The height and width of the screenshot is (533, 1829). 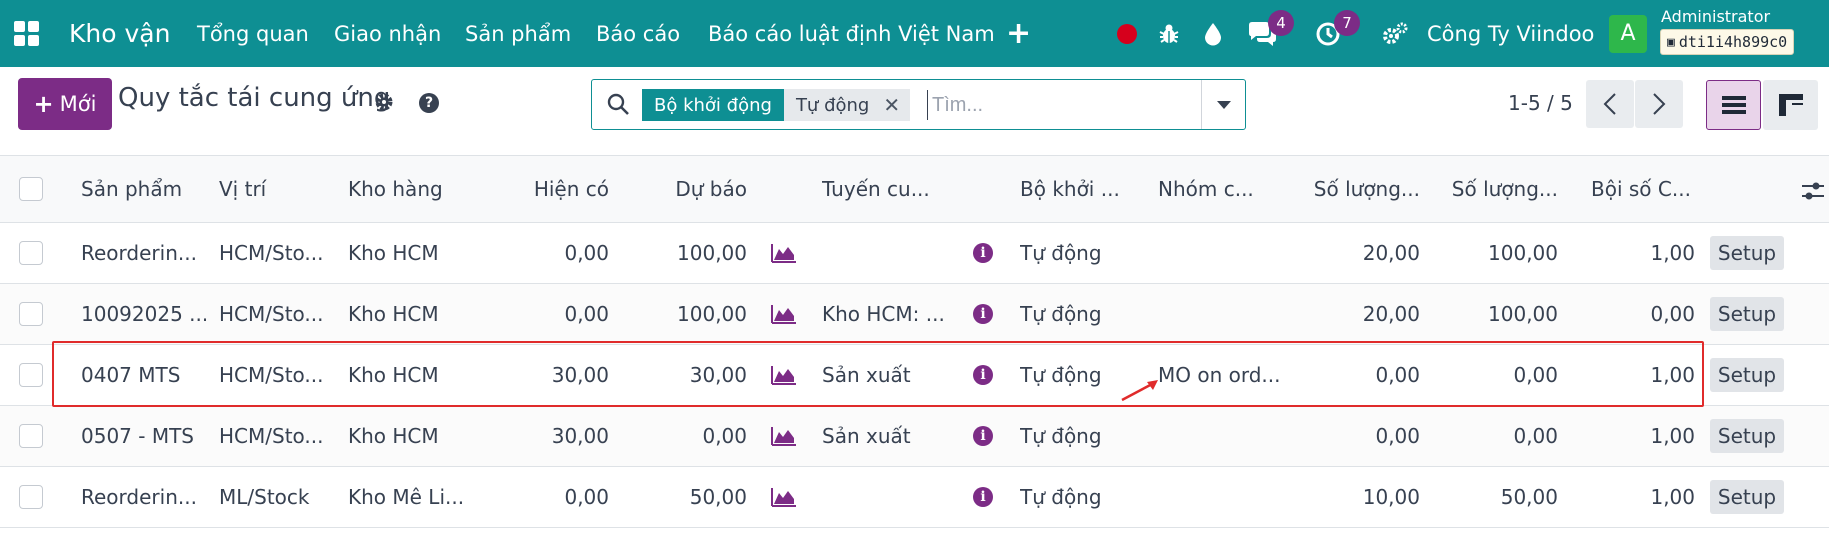 What do you see at coordinates (549, 189) in the screenshot?
I see `col-header-on-hand: Hiện có` at bounding box center [549, 189].